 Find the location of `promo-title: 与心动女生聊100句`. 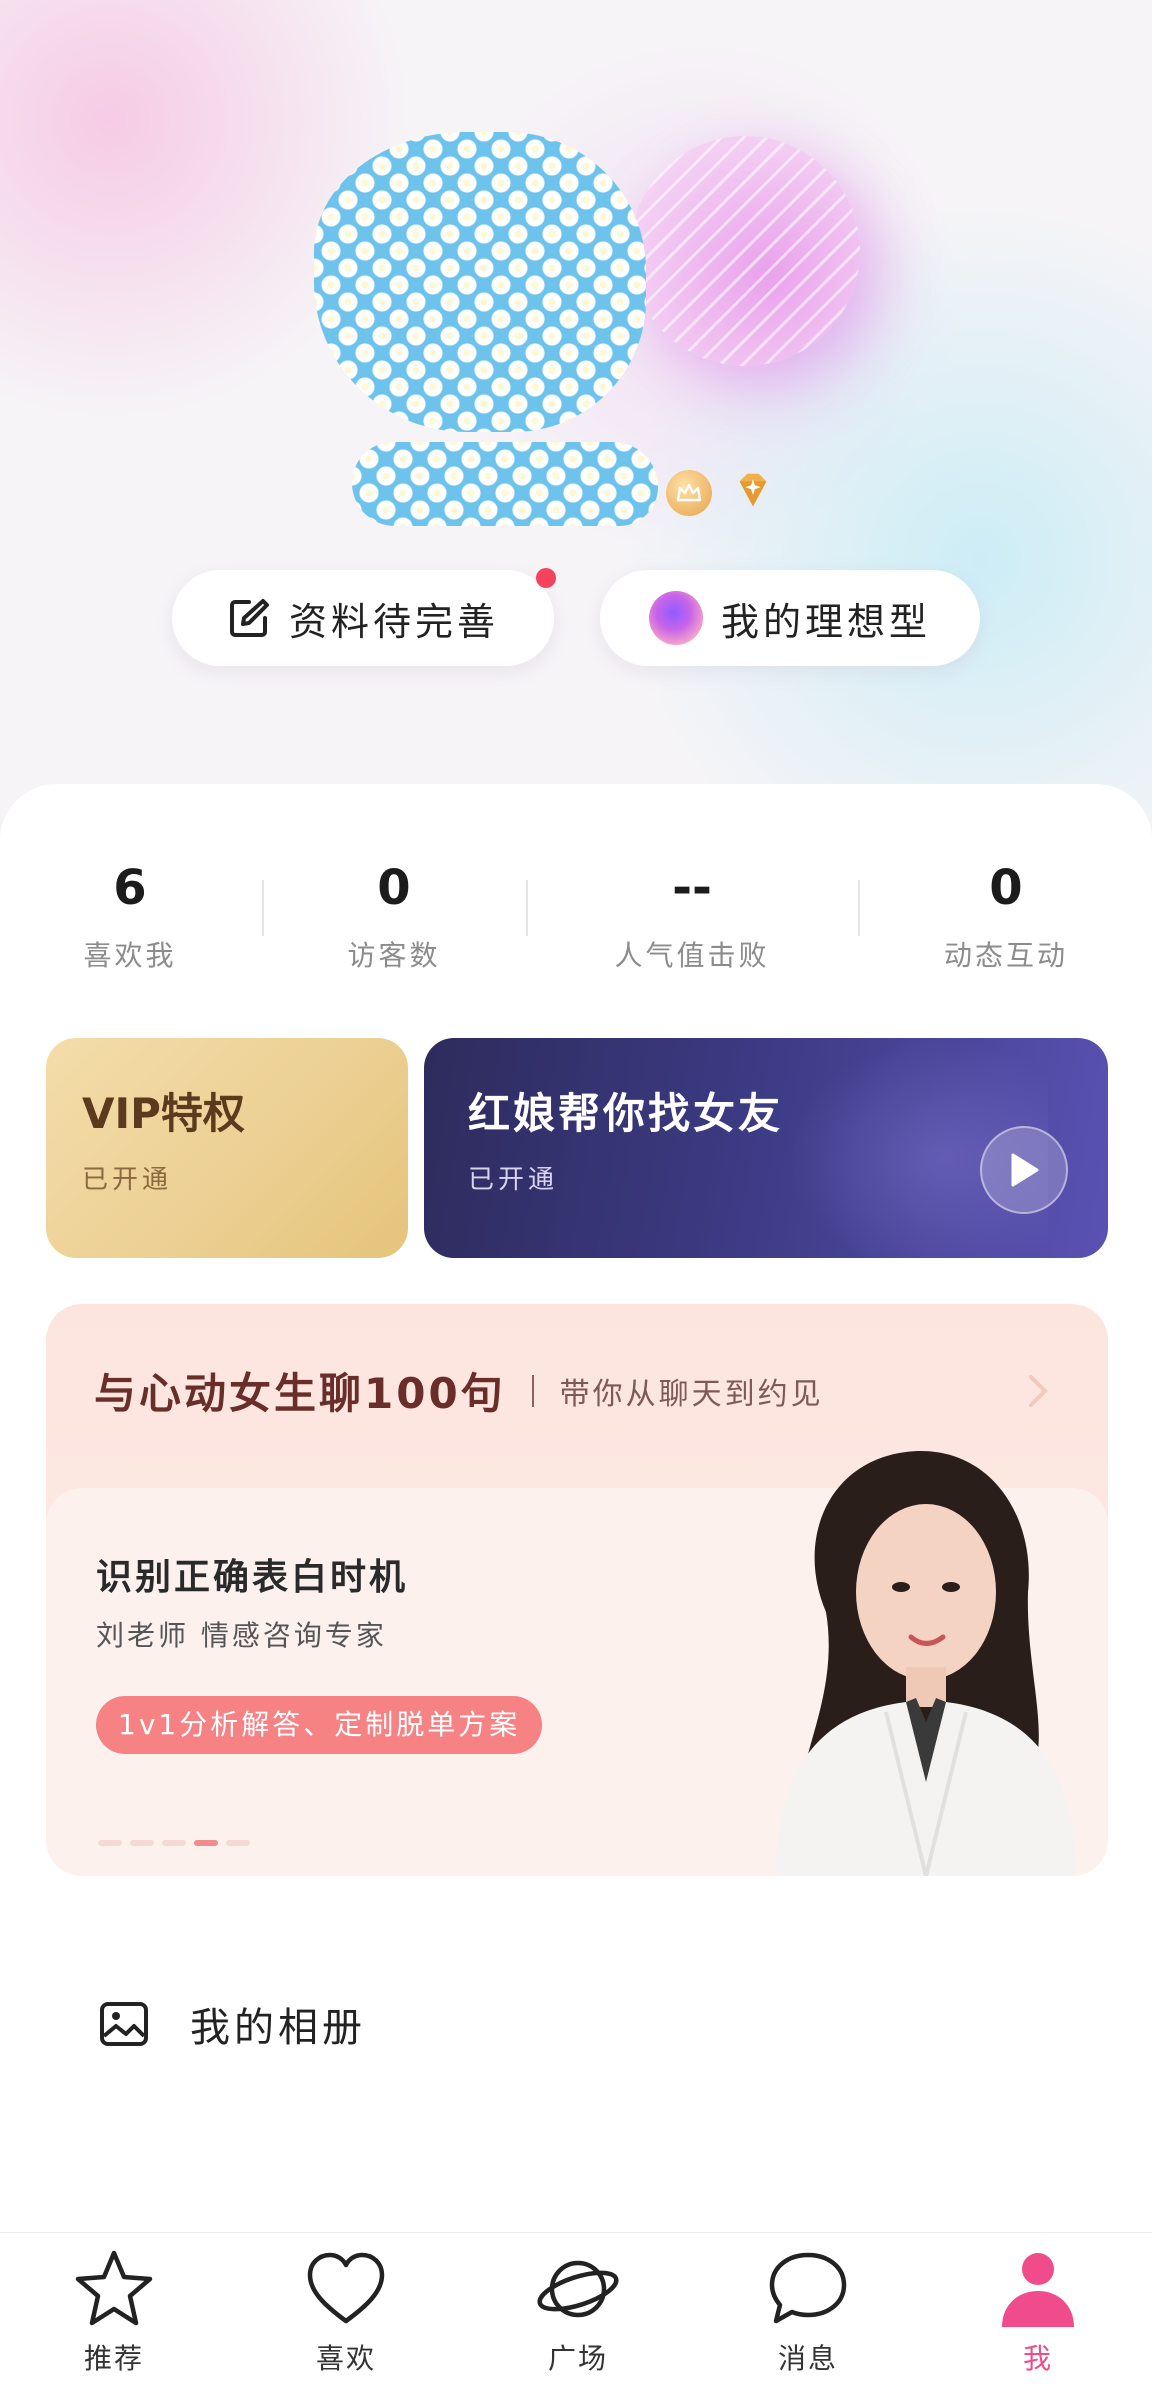

promo-title: 与心动女生聊100句 is located at coordinates (300, 1393).